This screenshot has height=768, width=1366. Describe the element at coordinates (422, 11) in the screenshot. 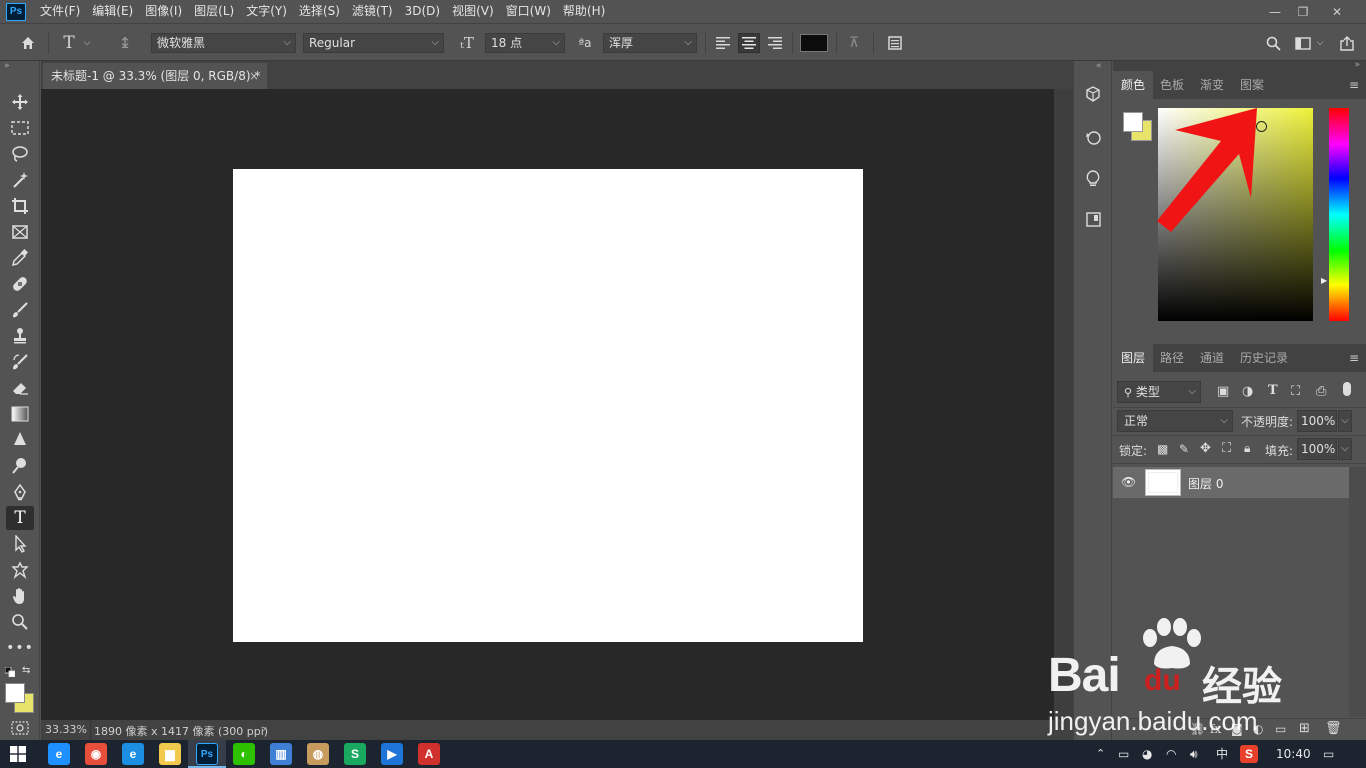

I see `menu-3d: 3D(D)` at that location.